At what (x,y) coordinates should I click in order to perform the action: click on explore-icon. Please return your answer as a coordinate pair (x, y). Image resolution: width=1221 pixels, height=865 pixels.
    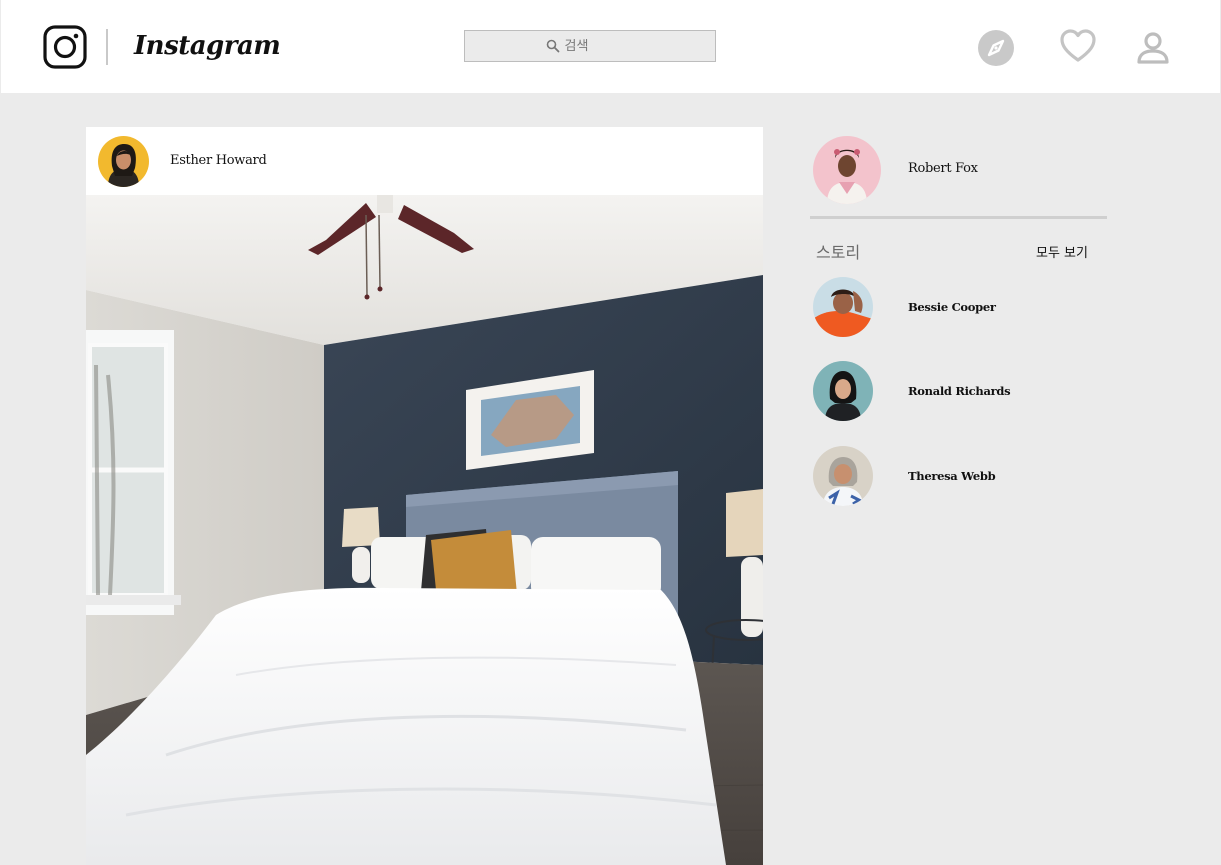
    Looking at the image, I should click on (996, 48).